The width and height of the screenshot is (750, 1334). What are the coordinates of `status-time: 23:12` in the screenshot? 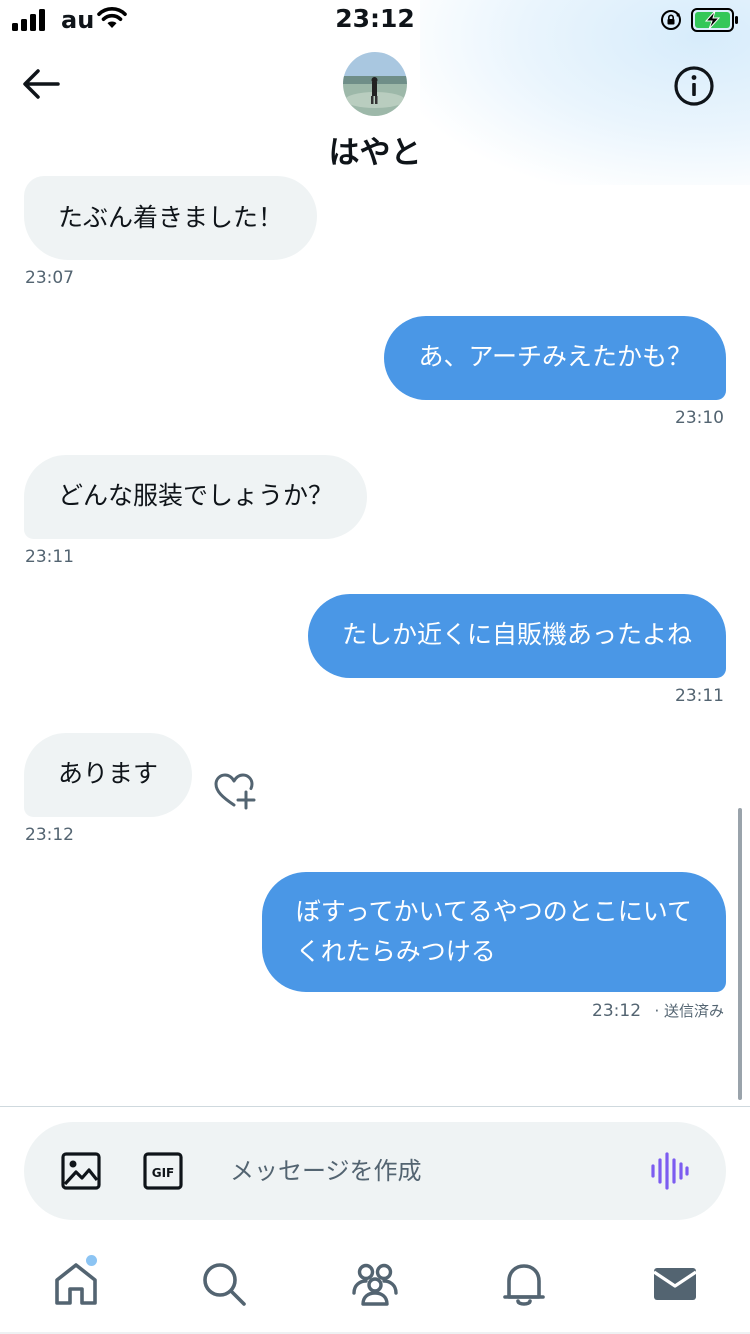 It's located at (375, 18).